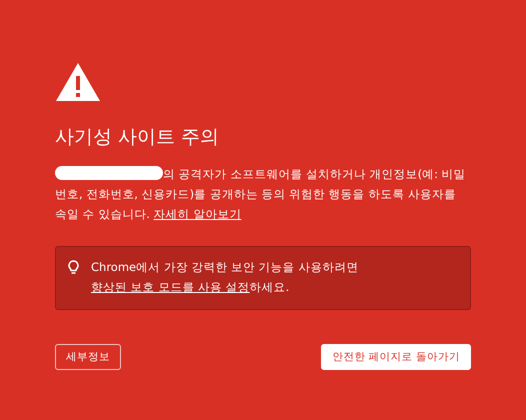 The height and width of the screenshot is (420, 526). I want to click on lightbulb-icon, so click(73, 267).